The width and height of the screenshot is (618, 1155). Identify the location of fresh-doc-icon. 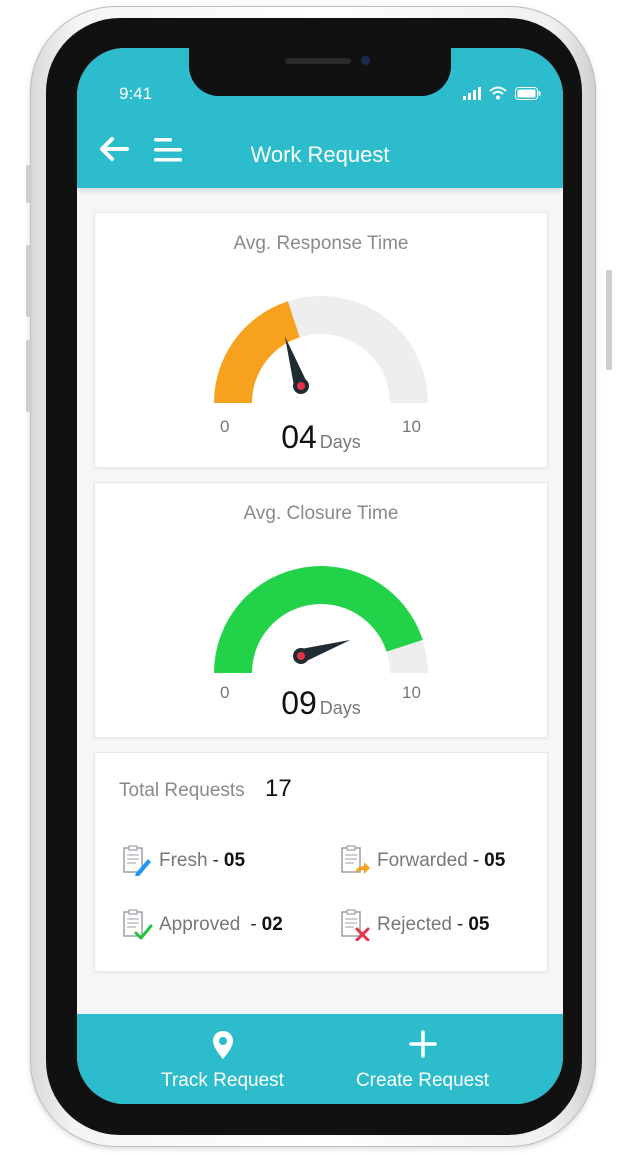
(137, 860).